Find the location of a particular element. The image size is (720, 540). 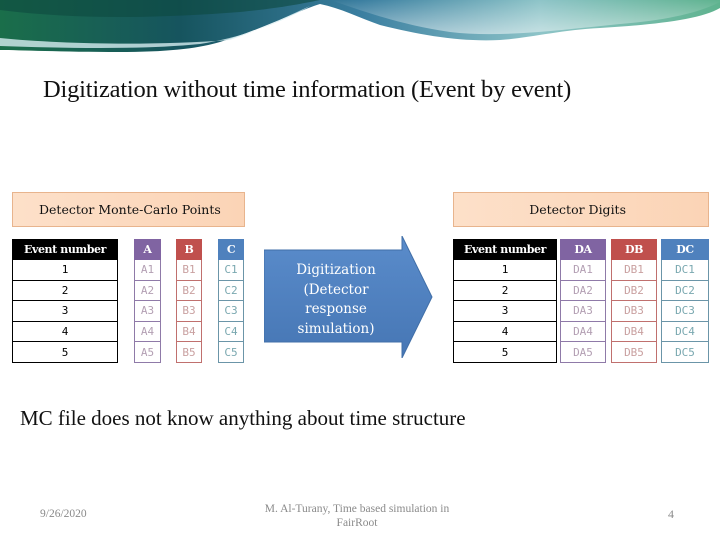

mc-event-number-column: Event number 1 2 3 4 5 is located at coordinates (65, 301).